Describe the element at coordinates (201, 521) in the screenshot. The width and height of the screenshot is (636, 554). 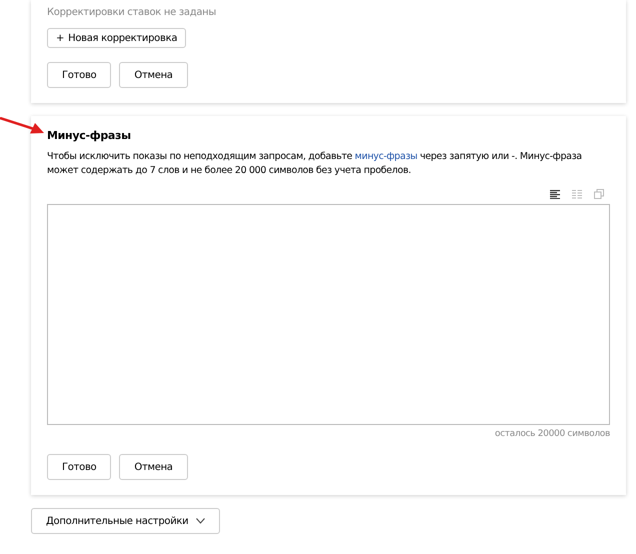
I see `chevron-down-icon` at that location.